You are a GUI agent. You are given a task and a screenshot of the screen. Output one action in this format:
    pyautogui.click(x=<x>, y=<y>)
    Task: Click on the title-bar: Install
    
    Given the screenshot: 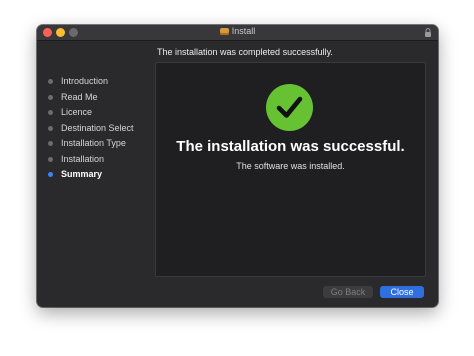 What is the action you would take?
    pyautogui.click(x=237, y=33)
    